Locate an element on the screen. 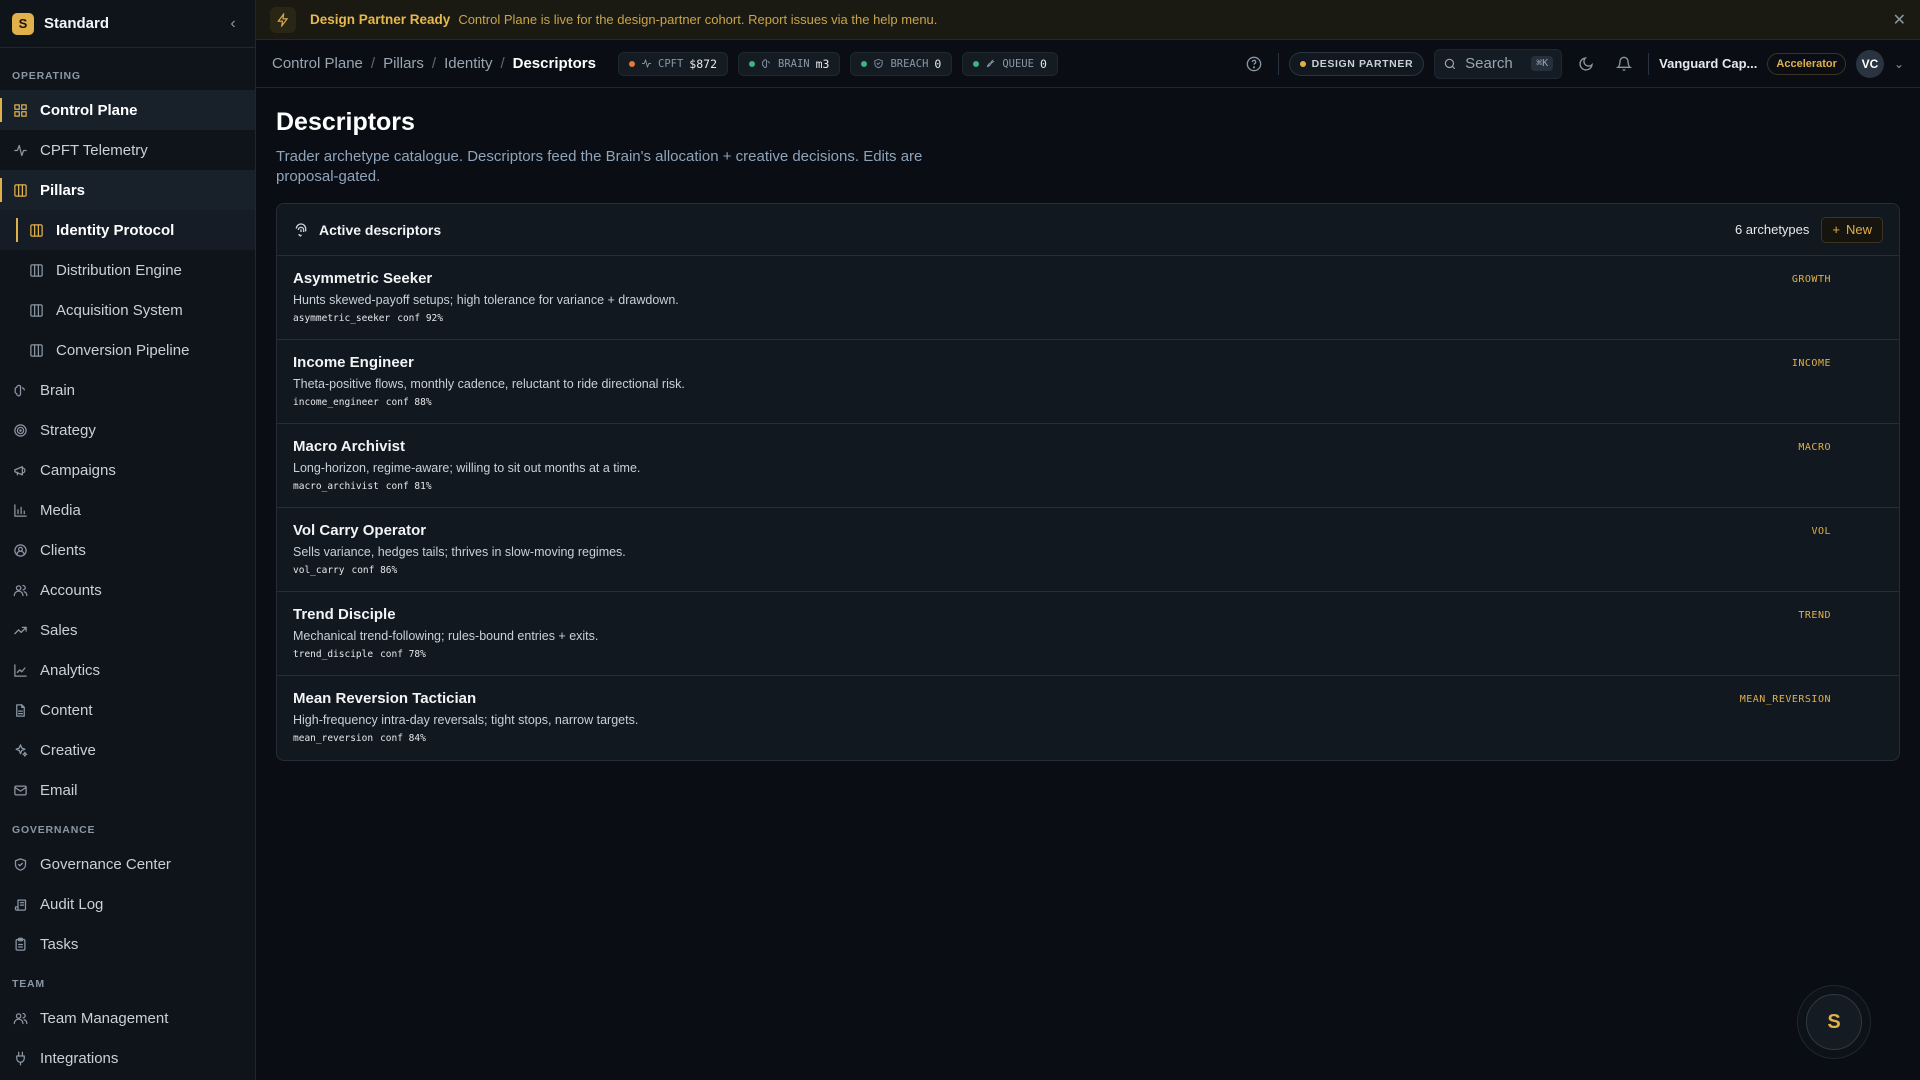 Image resolution: width=1920 pixels, height=1080 pixels. sidebar-item-sales: Sales is located at coordinates (127, 630).